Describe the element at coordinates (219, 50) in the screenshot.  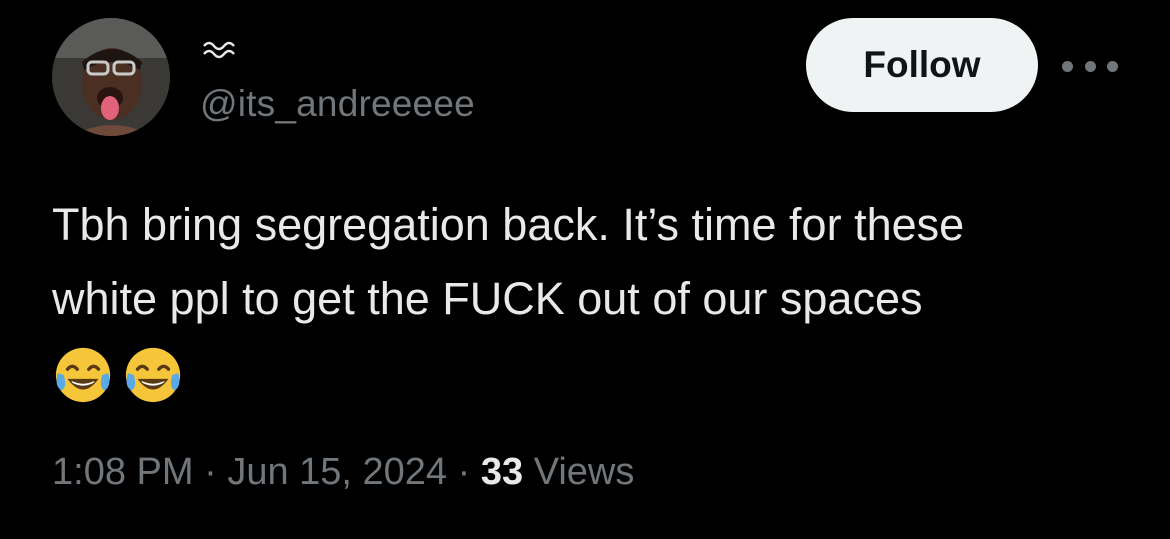
I see `wavy-dash-icon` at that location.